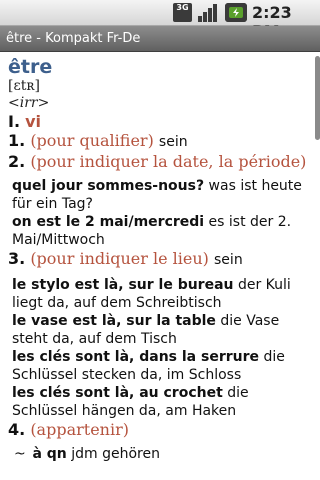  I want to click on sense-4: 4. (appartenir), so click(160, 429).